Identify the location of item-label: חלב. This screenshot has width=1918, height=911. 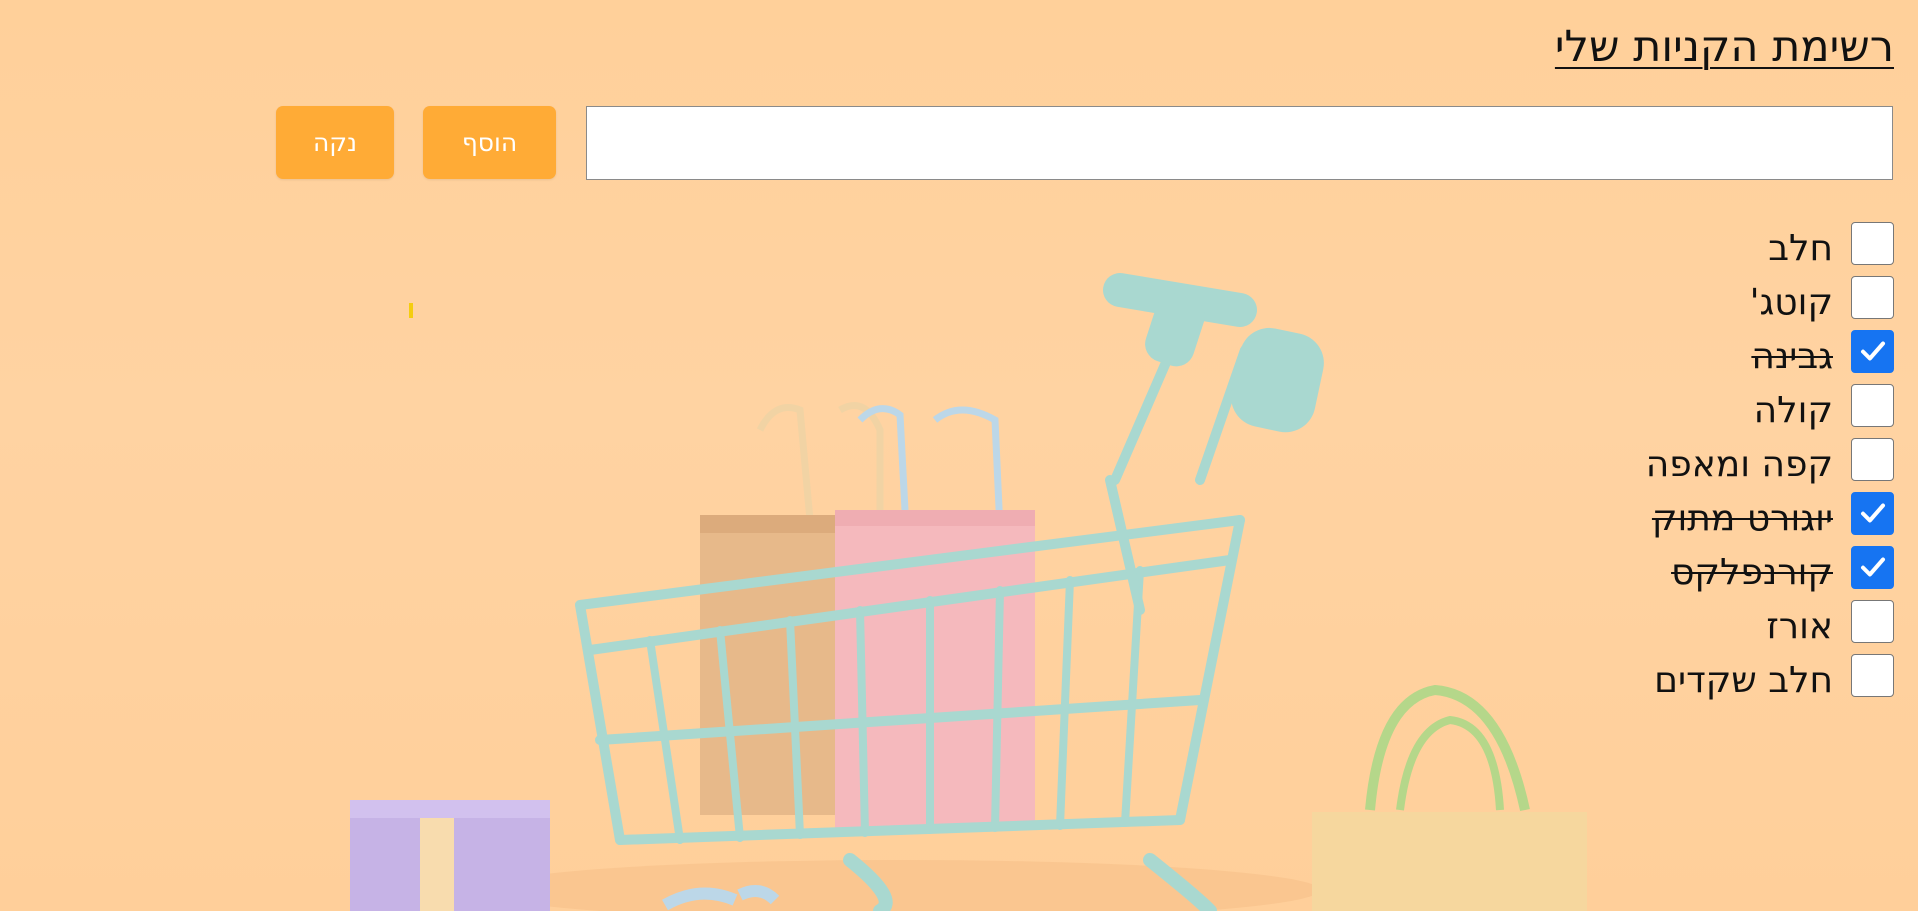
(1800, 248).